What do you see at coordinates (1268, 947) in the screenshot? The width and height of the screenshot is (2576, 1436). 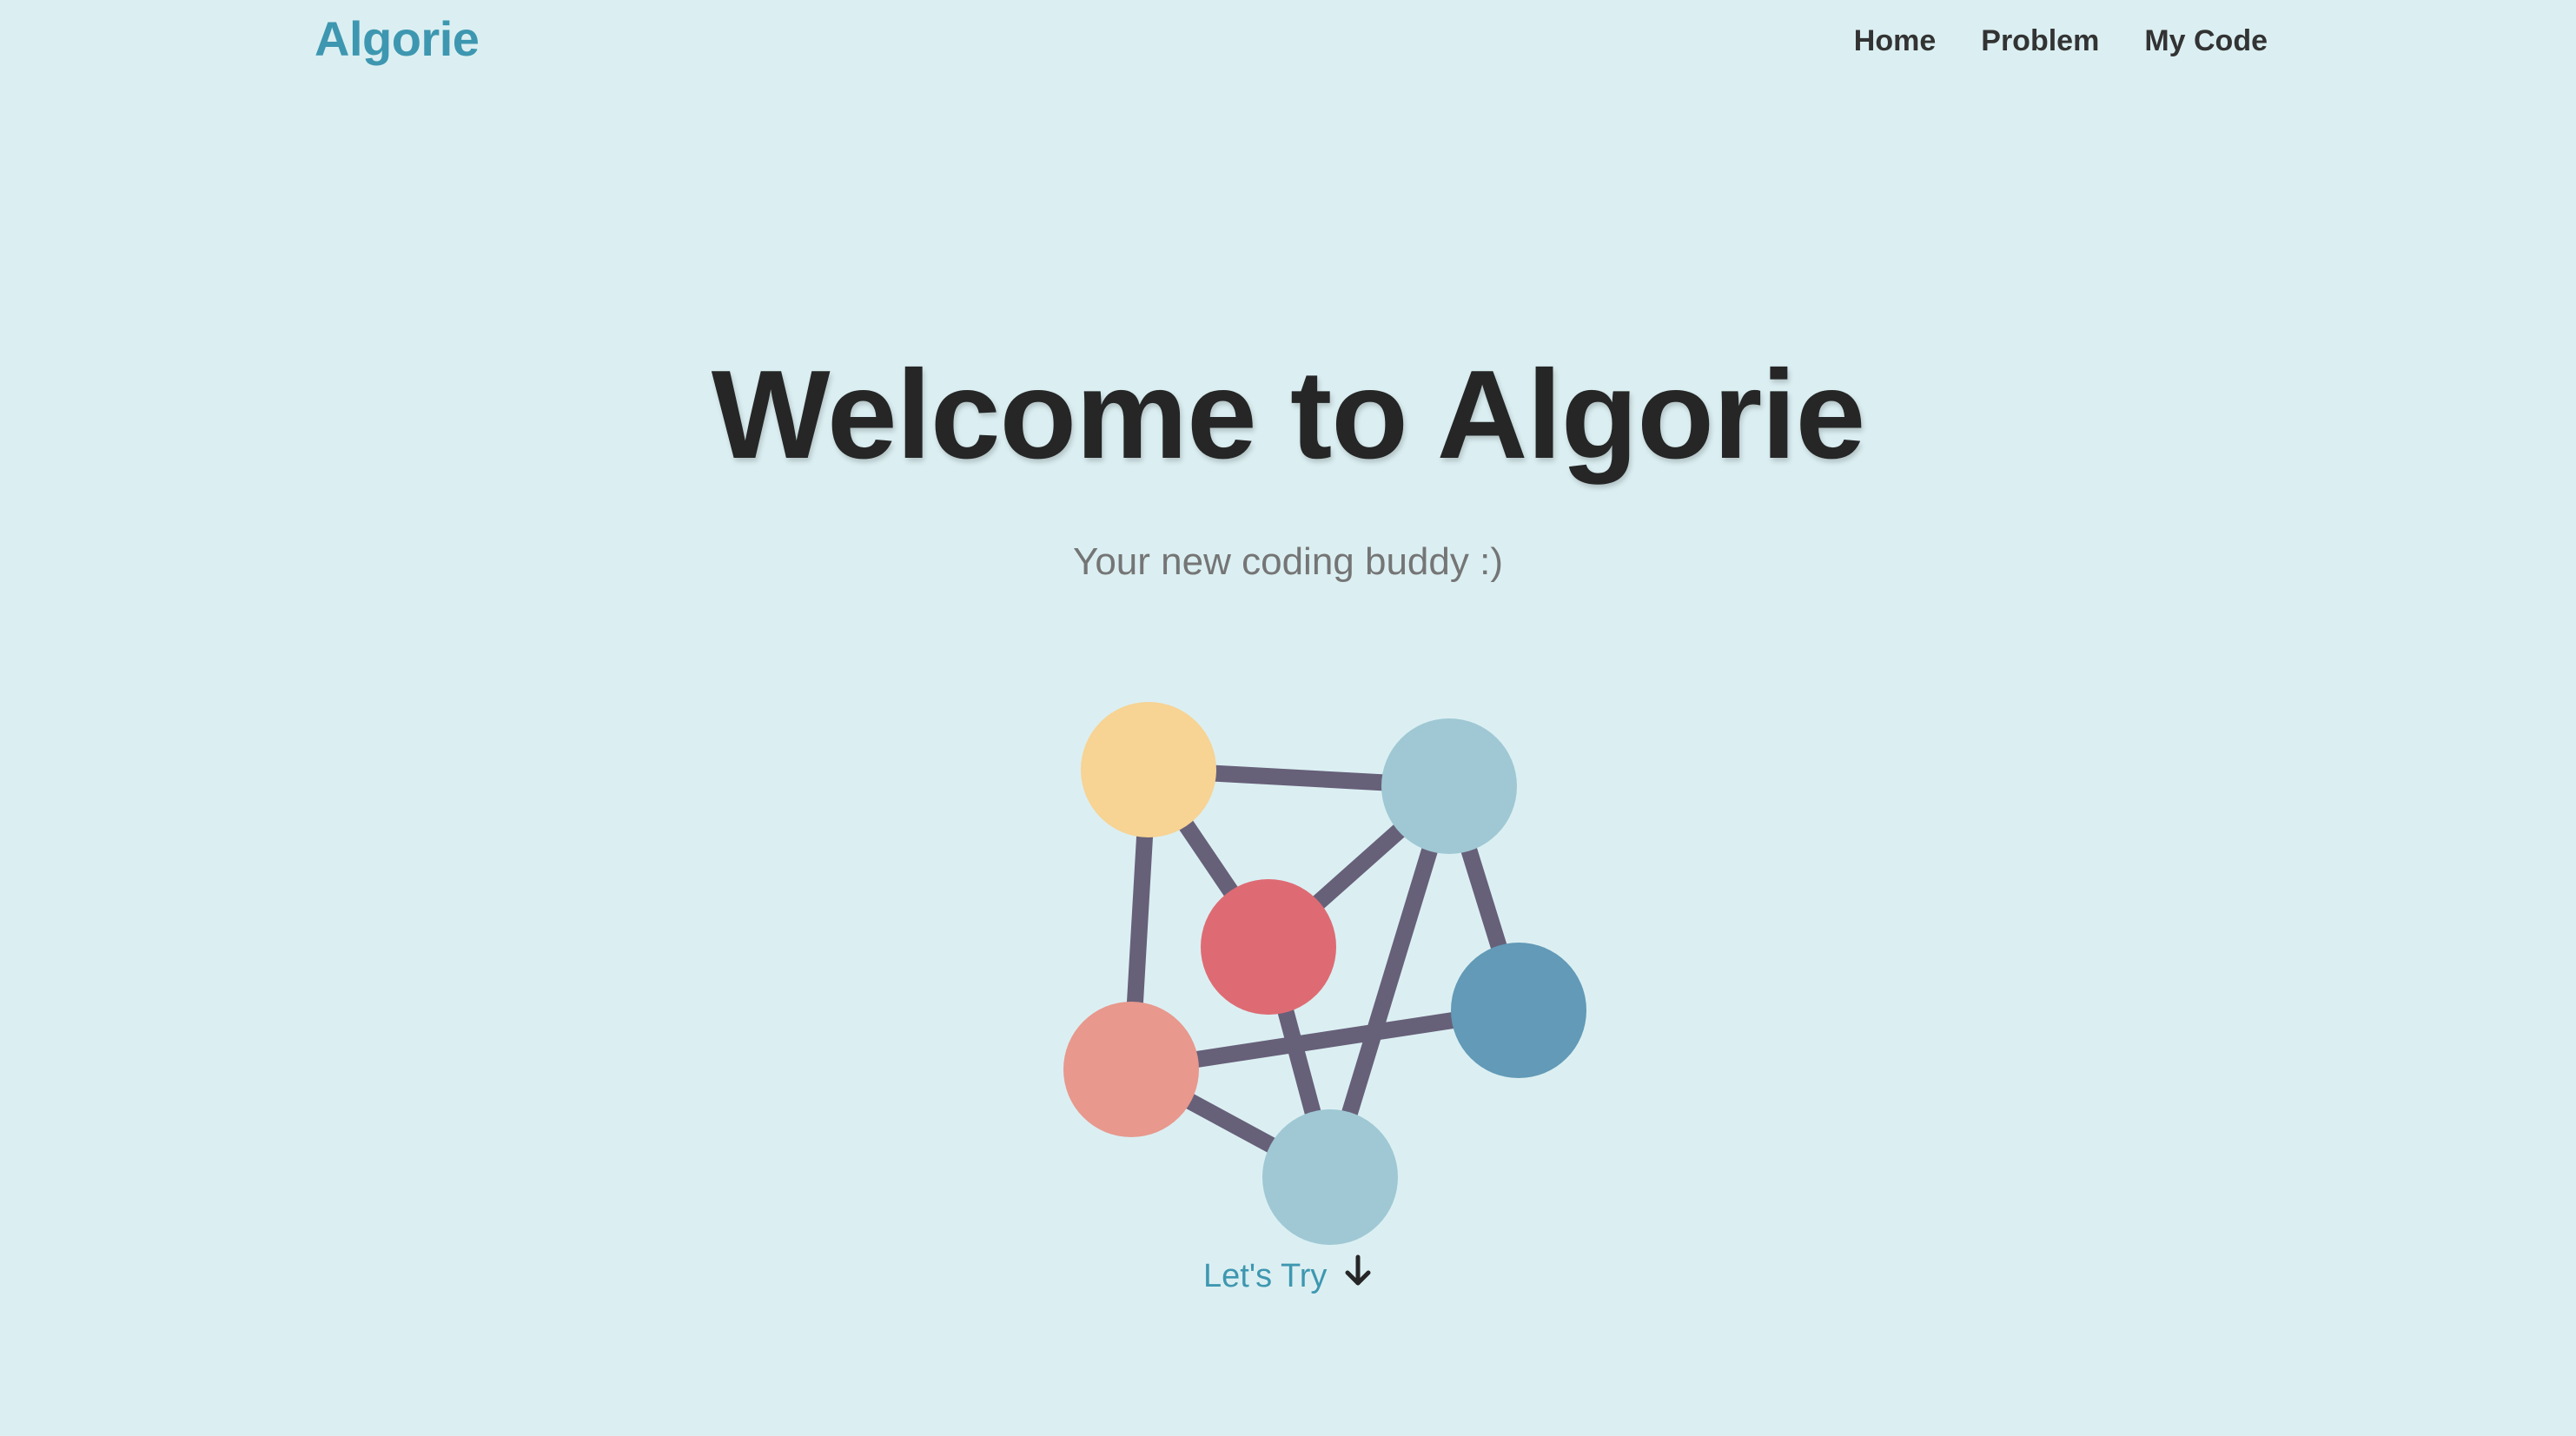 I see `graph-node-red` at bounding box center [1268, 947].